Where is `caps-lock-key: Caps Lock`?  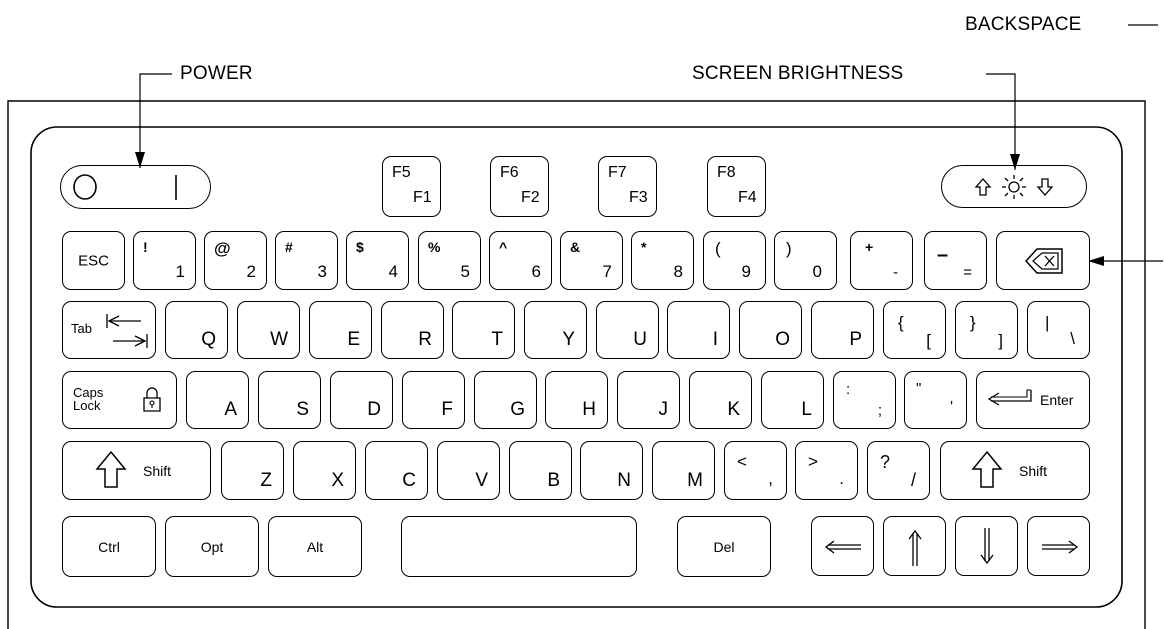 caps-lock-key: Caps Lock is located at coordinates (119, 400).